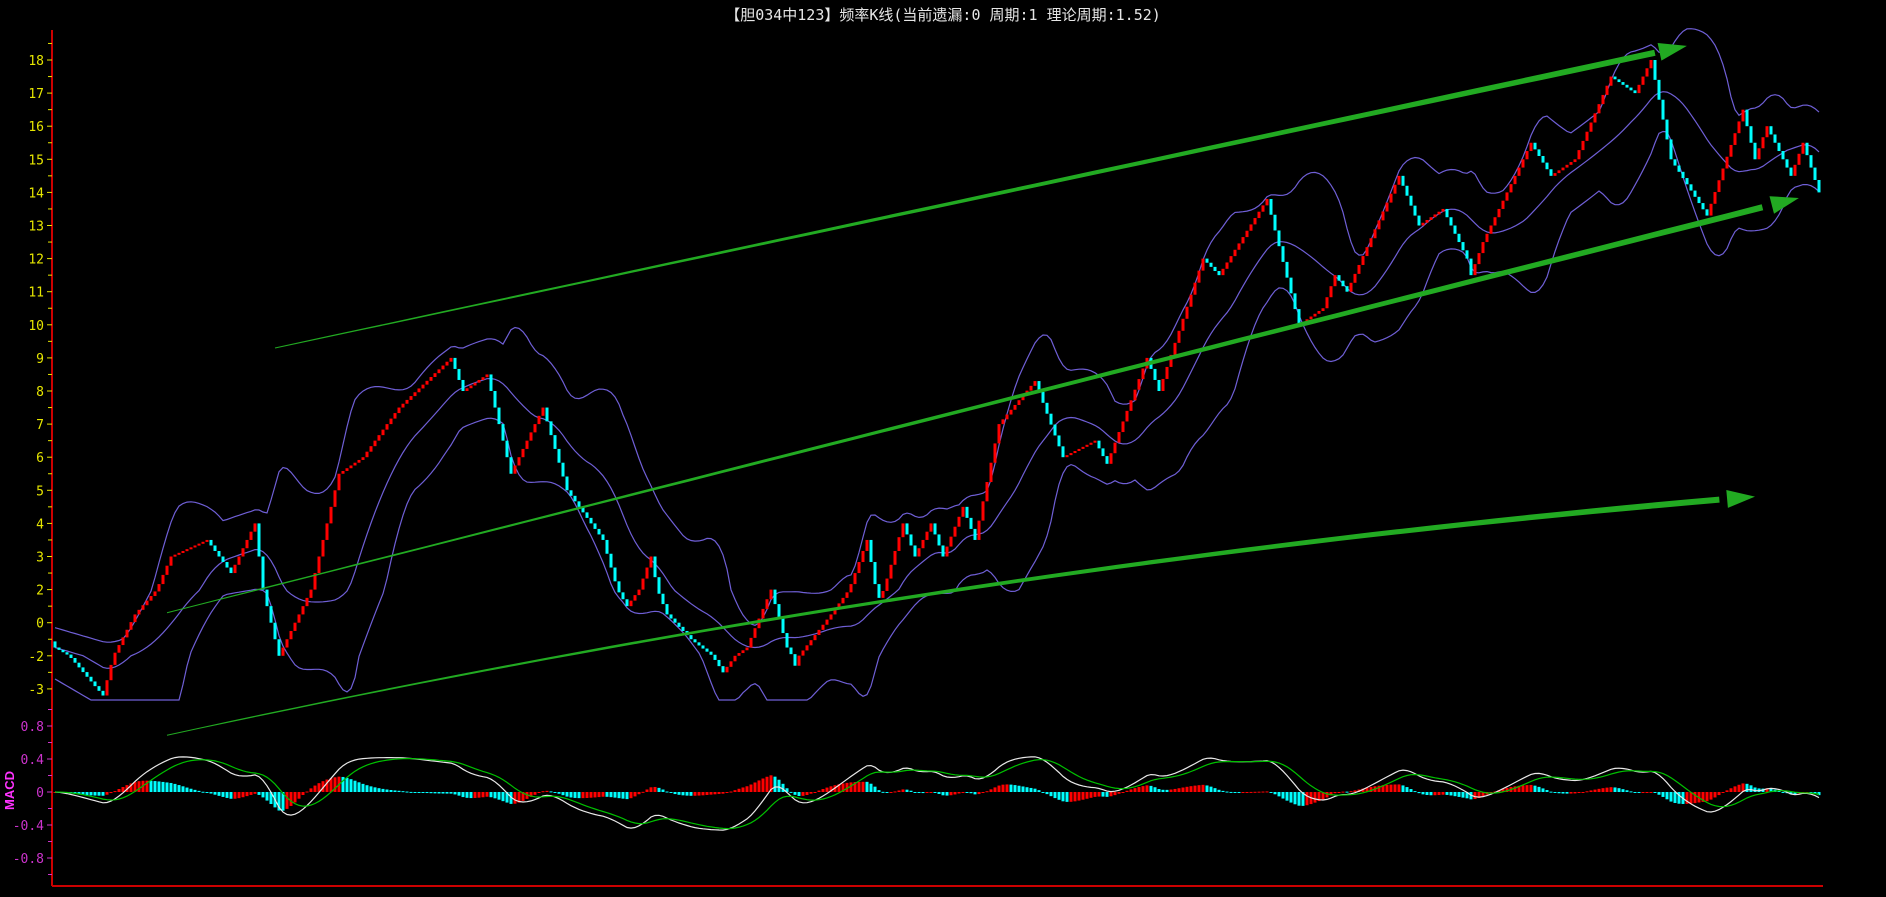 This screenshot has height=897, width=1886. Describe the element at coordinates (36, 657) in the screenshot. I see `price-tick-label: -2` at that location.